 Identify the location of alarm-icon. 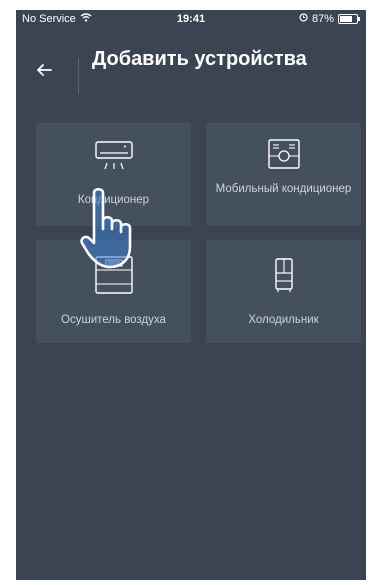
(303, 19).